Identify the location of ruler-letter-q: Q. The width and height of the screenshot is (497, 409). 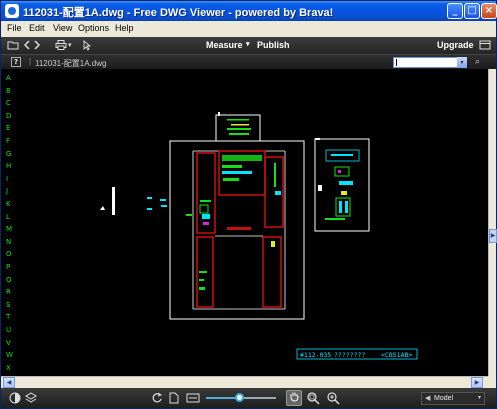
(9, 279).